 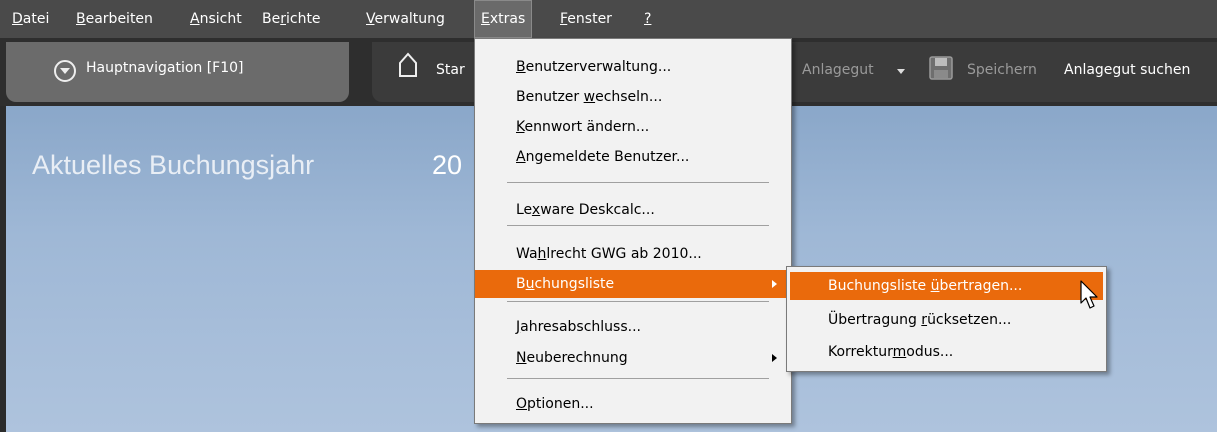 What do you see at coordinates (450, 70) in the screenshot?
I see `start-tab-label: Star` at bounding box center [450, 70].